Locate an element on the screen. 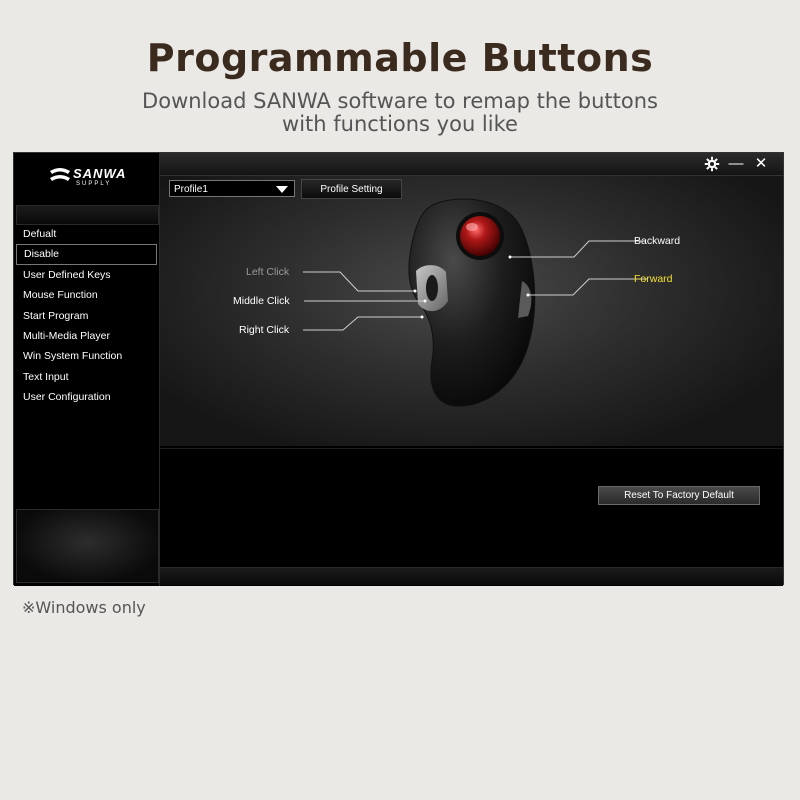  trackball-mouse-illustration is located at coordinates (475, 302).